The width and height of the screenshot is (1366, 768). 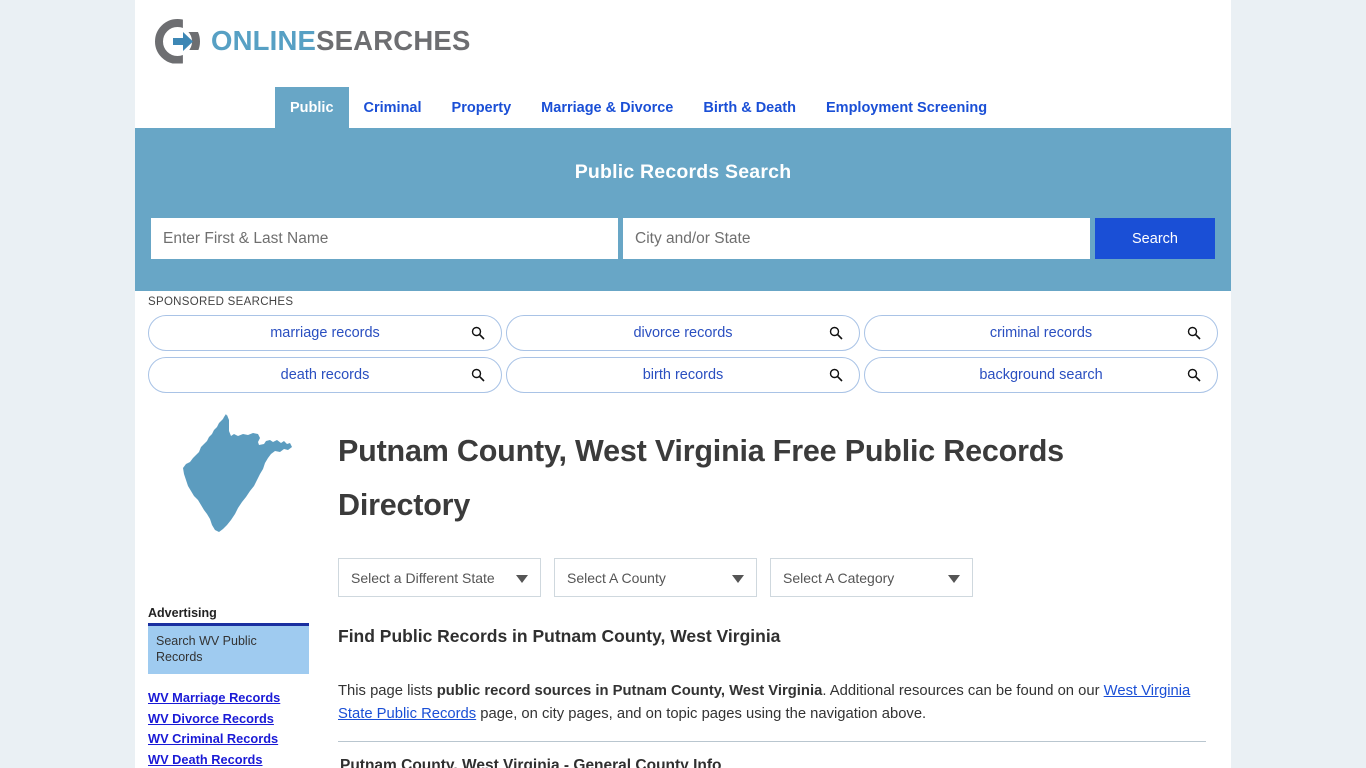 What do you see at coordinates (182, 613) in the screenshot?
I see `advertising-label: Advertising` at bounding box center [182, 613].